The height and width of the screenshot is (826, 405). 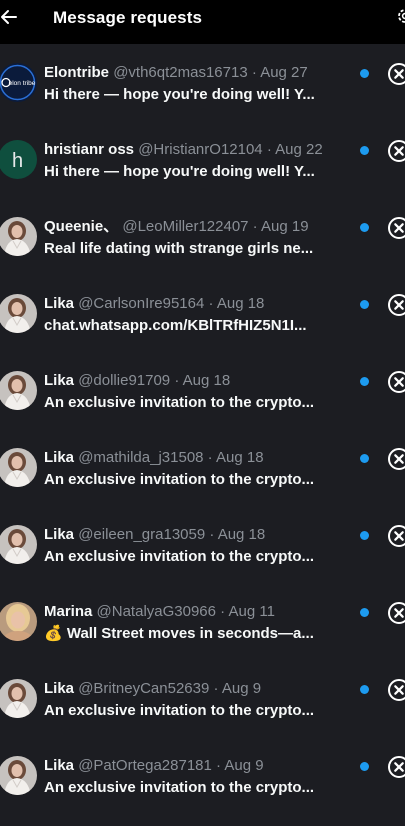 I want to click on avatar: elon tribe, so click(x=18, y=82).